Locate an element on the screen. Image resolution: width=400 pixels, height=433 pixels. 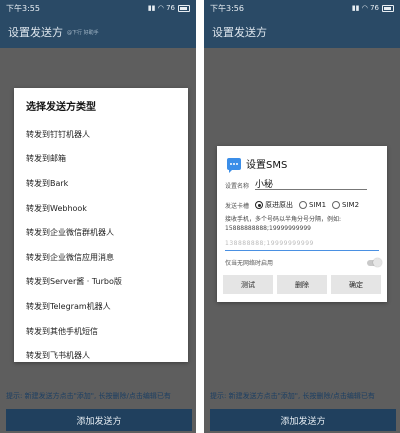
sim-slot-row: 发送卡槽 原进原出 SIM1 SIM2 is located at coordinates (303, 205).